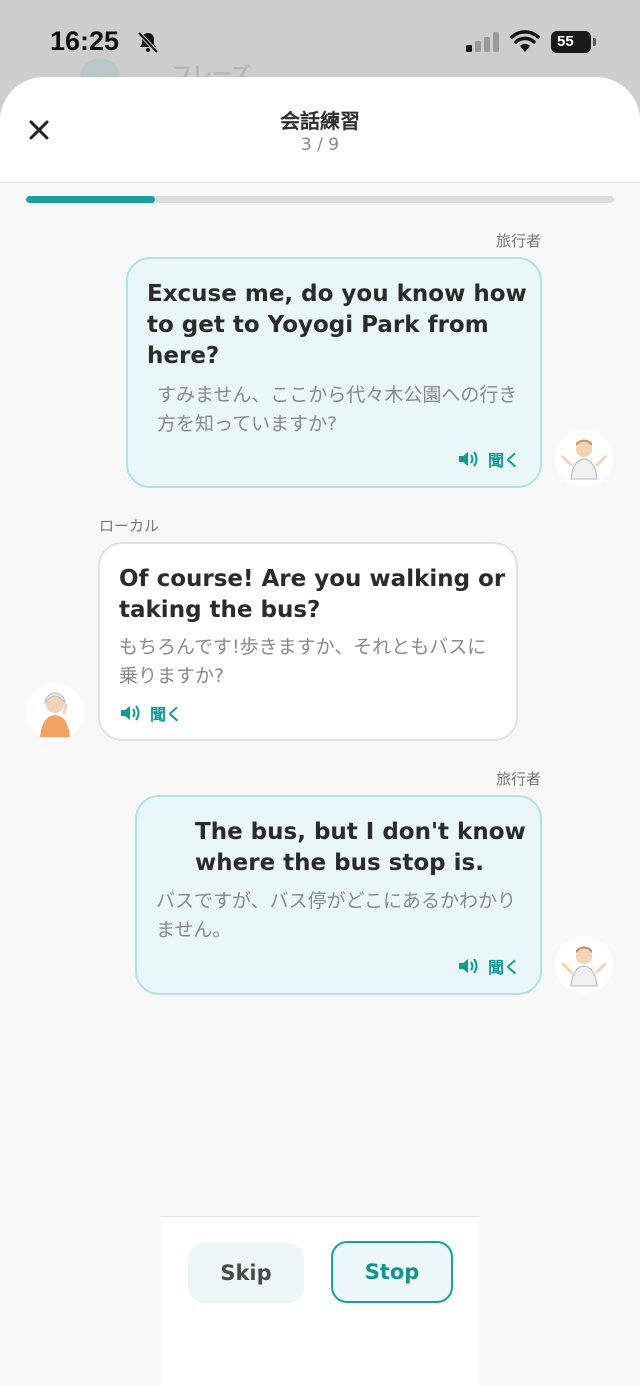 Image resolution: width=640 pixels, height=1385 pixels. Describe the element at coordinates (320, 121) in the screenshot. I see `page-title: 会話練習` at that location.